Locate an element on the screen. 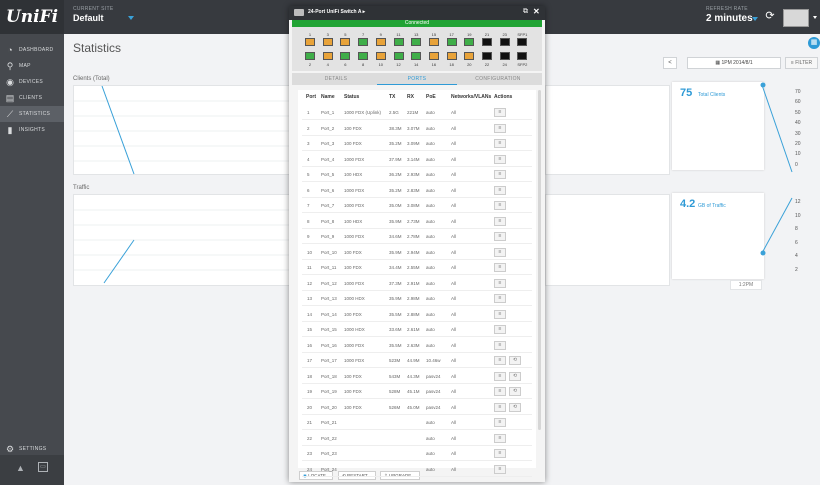 This screenshot has width=820, height=485. cell-name: Port_3 is located at coordinates (328, 143).